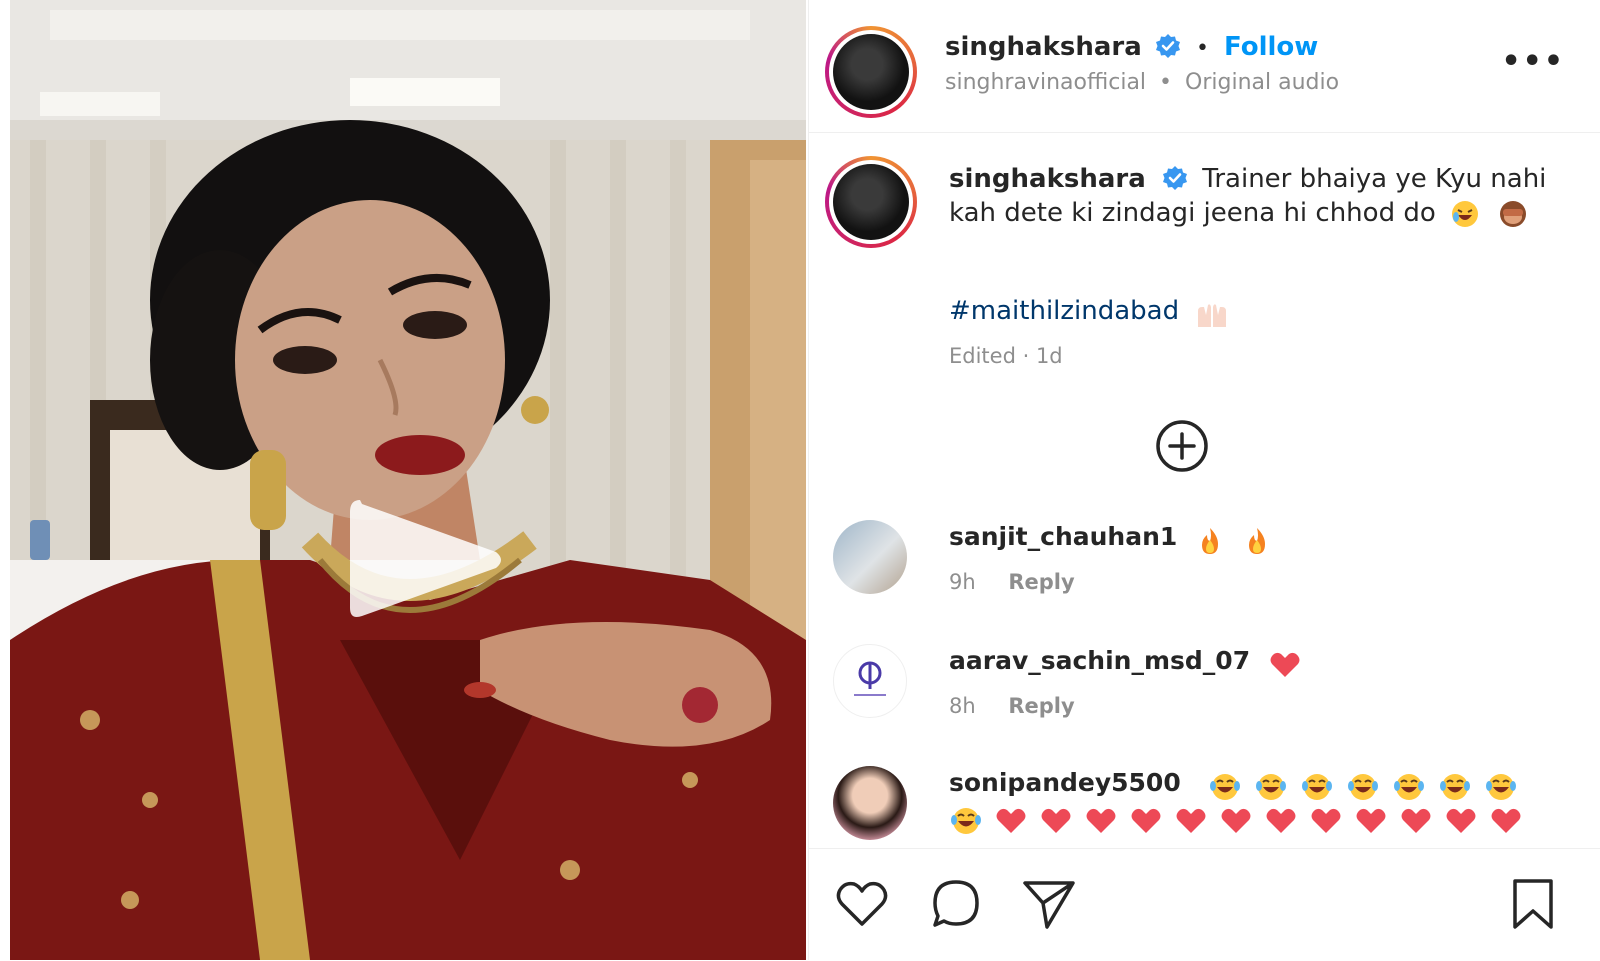  What do you see at coordinates (962, 706) in the screenshot?
I see `comment-time: 8h` at bounding box center [962, 706].